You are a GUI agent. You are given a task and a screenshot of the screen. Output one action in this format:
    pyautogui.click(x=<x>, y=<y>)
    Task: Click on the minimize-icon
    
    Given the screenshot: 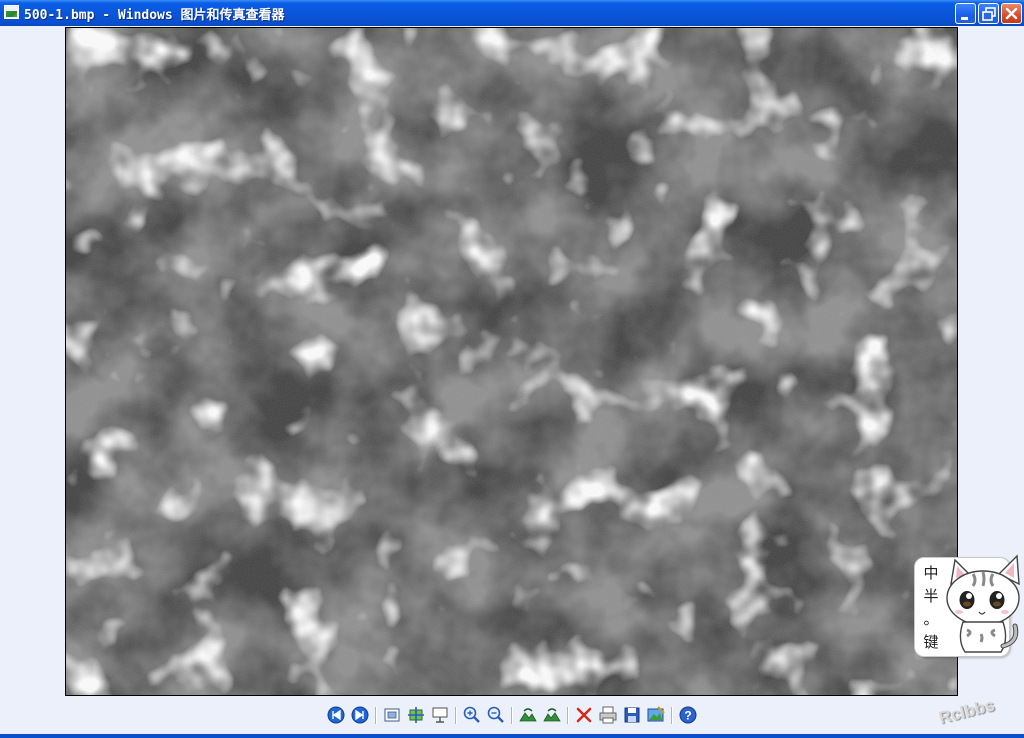 What is the action you would take?
    pyautogui.click(x=964, y=18)
    